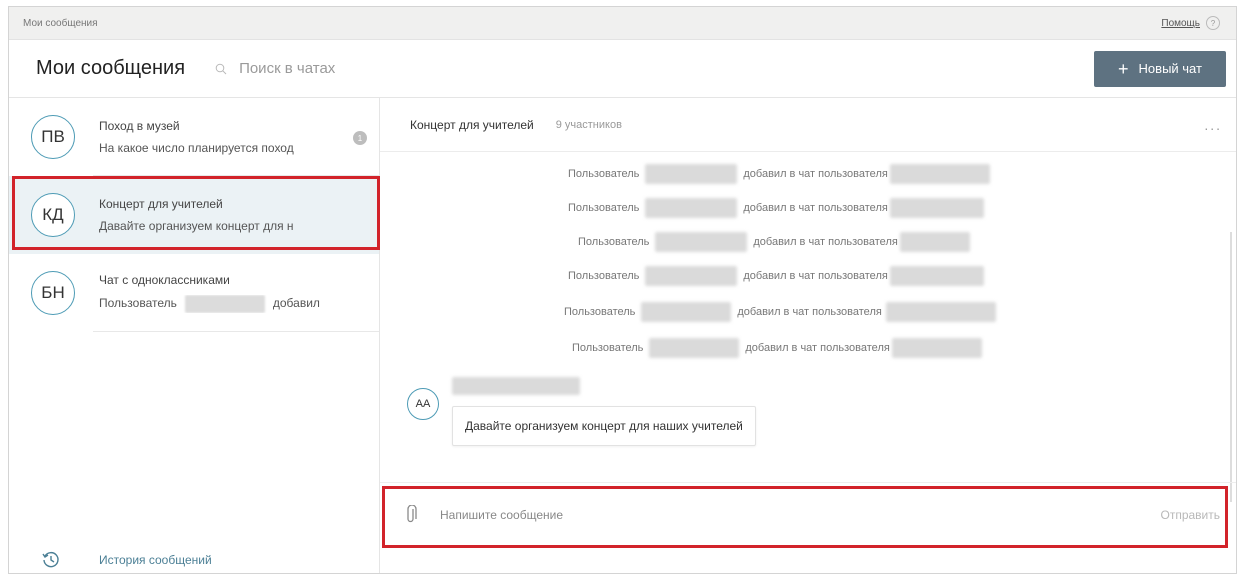 The width and height of the screenshot is (1243, 578). I want to click on avatar: КД, so click(53, 215).